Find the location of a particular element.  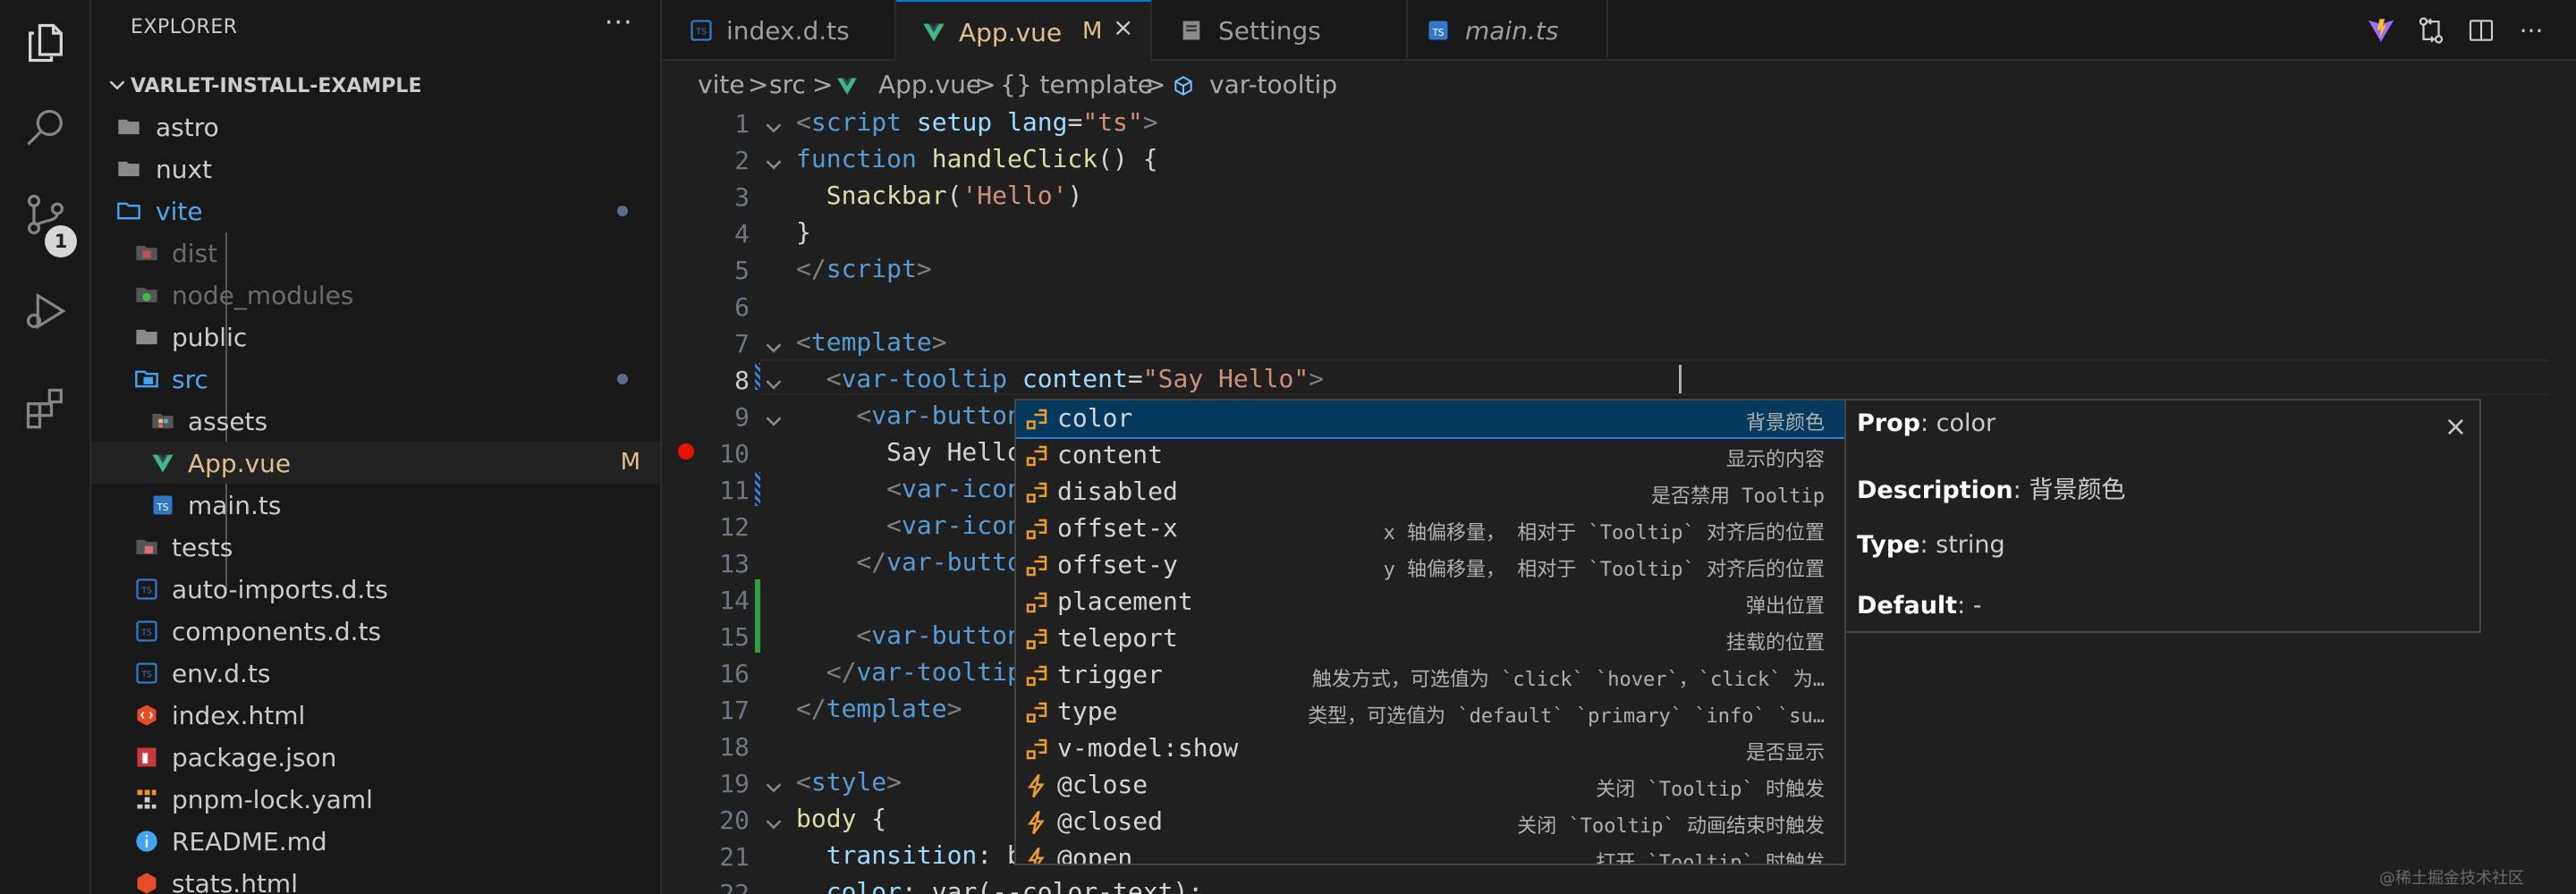

tab-close-button: × is located at coordinates (1123, 27).